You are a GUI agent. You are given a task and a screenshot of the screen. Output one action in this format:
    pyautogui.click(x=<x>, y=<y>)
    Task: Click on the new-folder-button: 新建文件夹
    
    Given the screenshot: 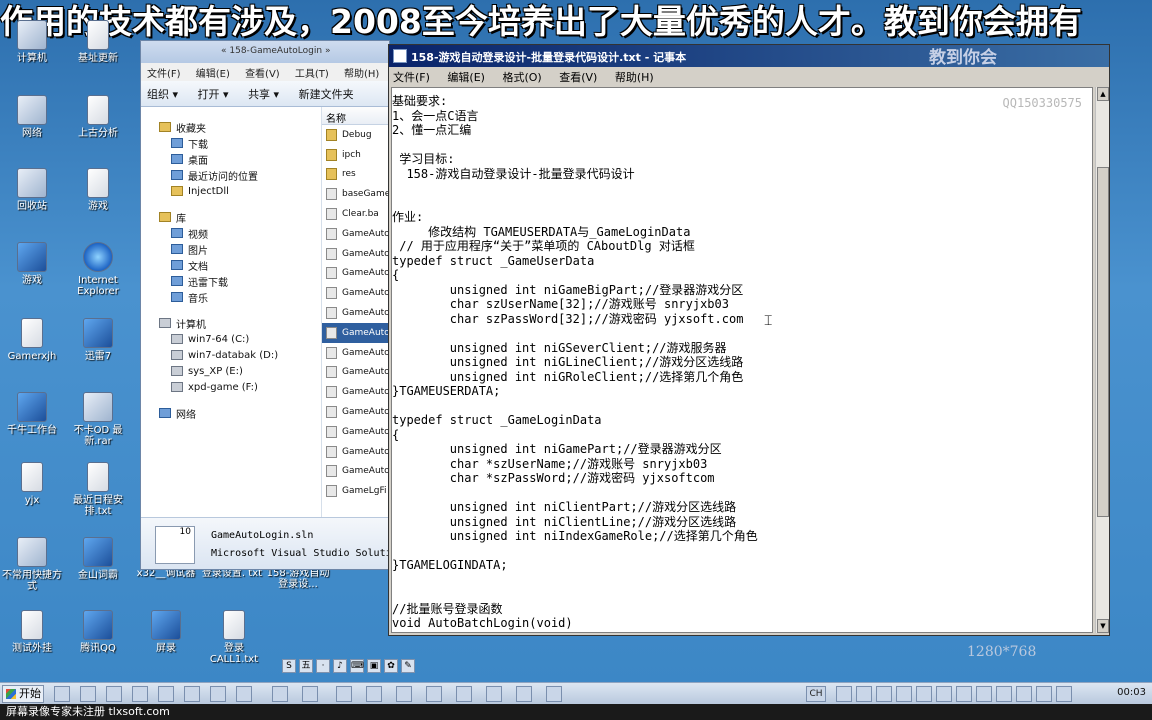 What is the action you would take?
    pyautogui.click(x=326, y=94)
    